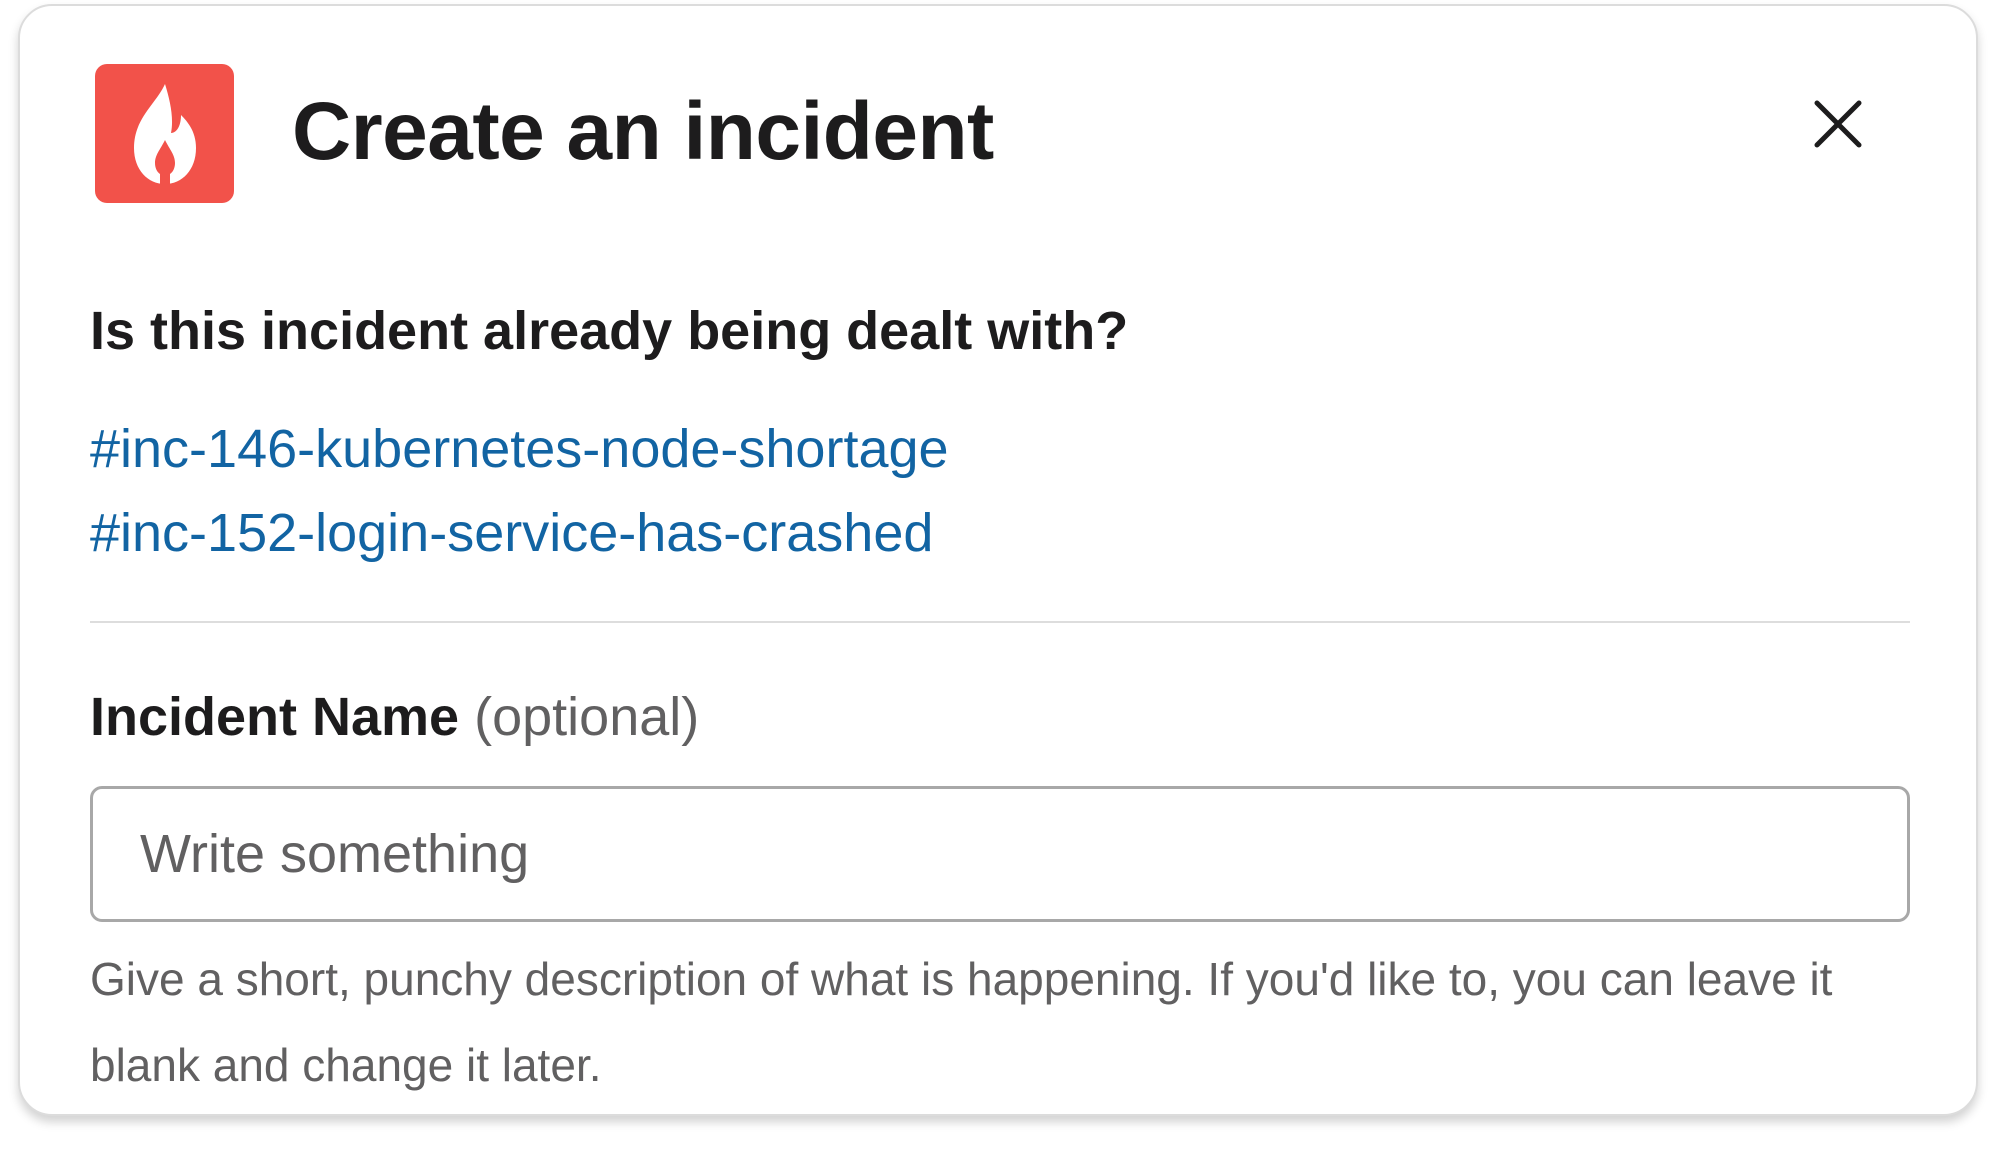 This screenshot has height=1152, width=2000. I want to click on channel-link-inc-146: #inc-146-kubernetes-node-shortage, so click(519, 449).